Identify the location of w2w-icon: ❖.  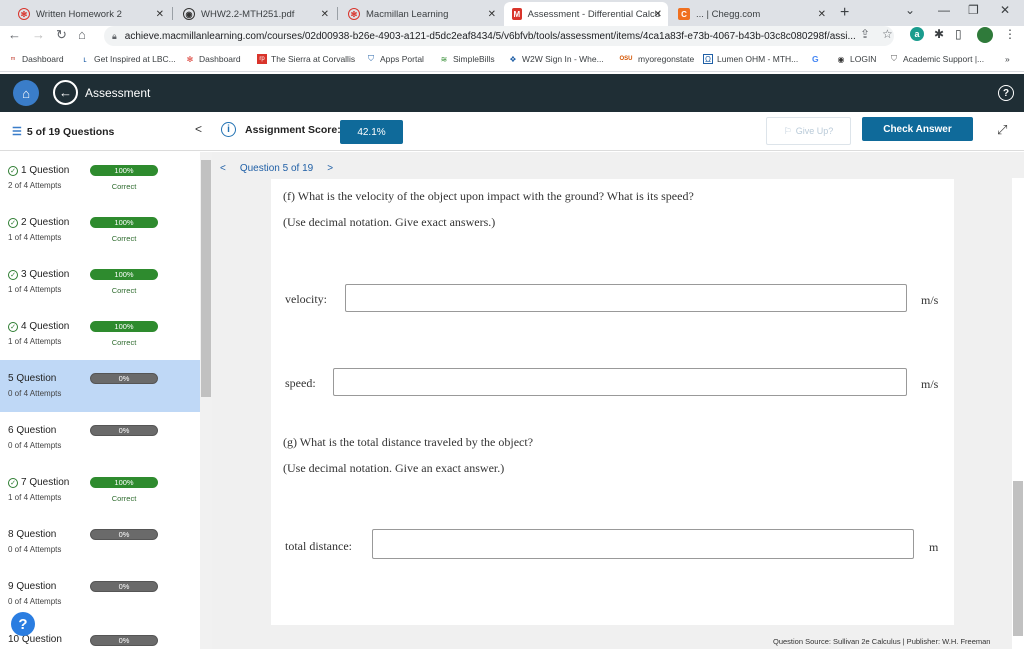
(513, 59).